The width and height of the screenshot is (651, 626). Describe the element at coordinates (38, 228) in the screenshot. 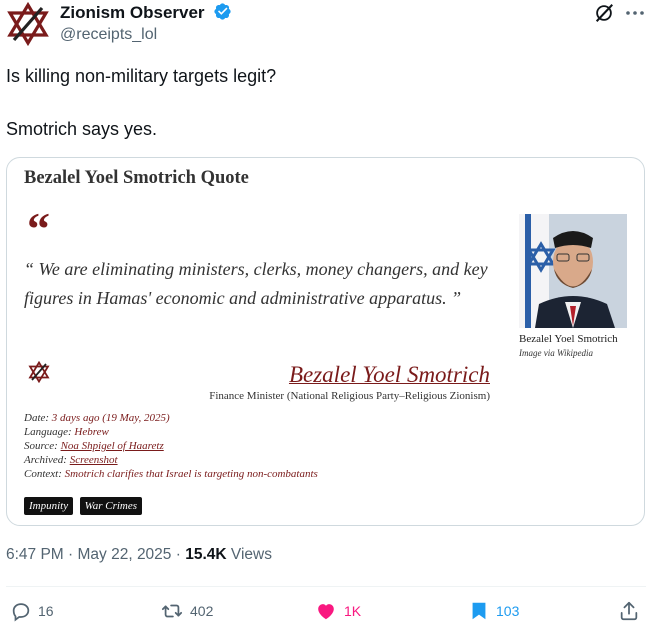

I see `quote-mark-icon: “` at that location.